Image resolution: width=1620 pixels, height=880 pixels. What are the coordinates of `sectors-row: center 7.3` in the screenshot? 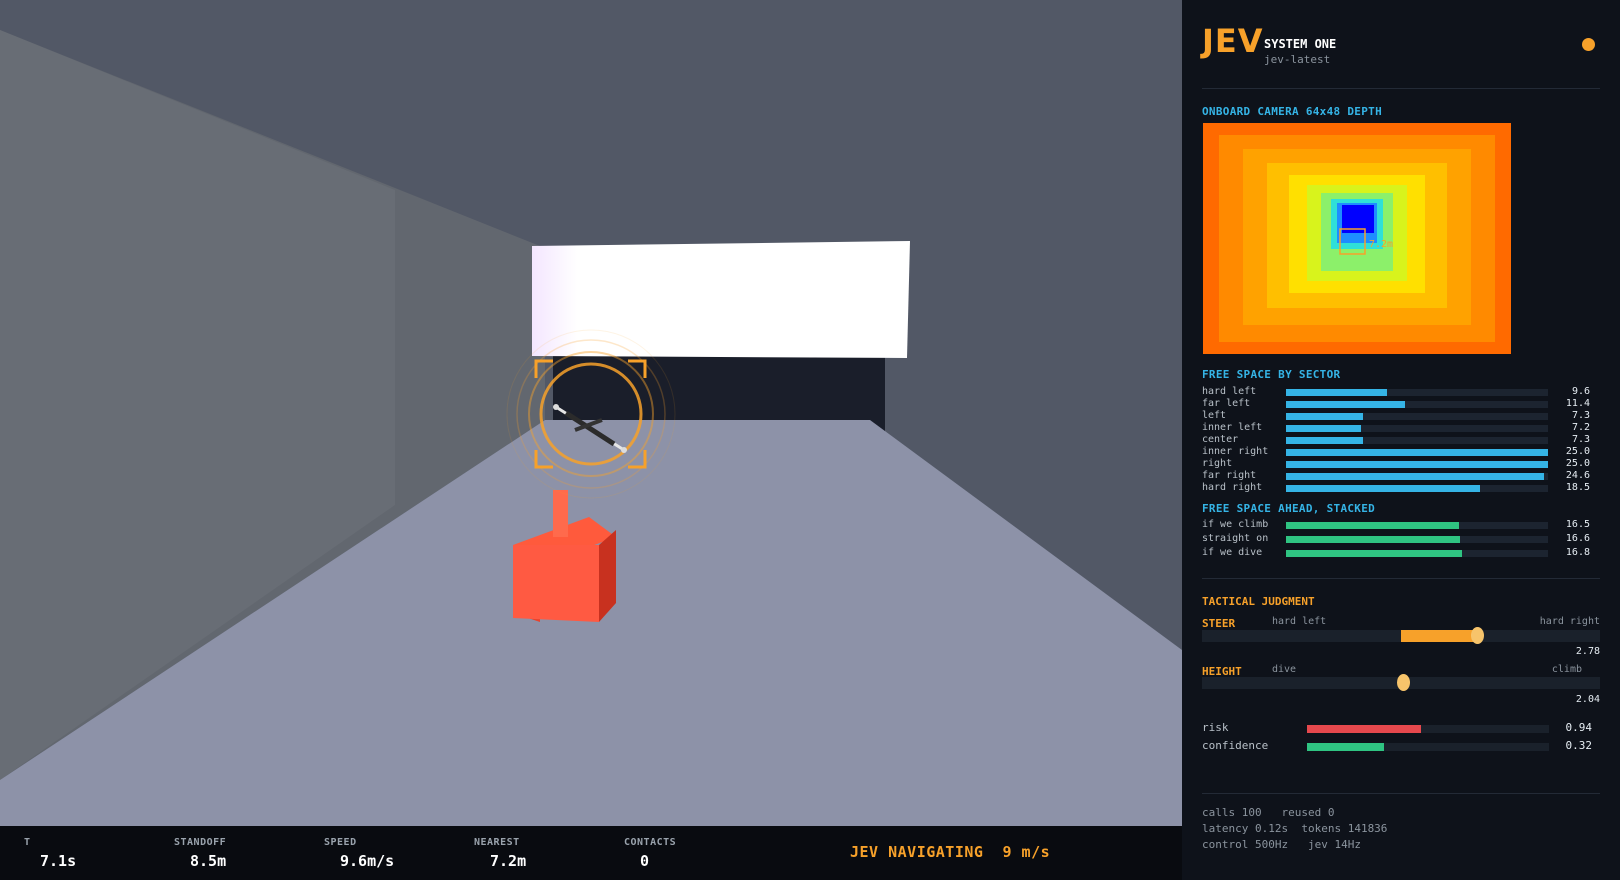 It's located at (1402, 440).